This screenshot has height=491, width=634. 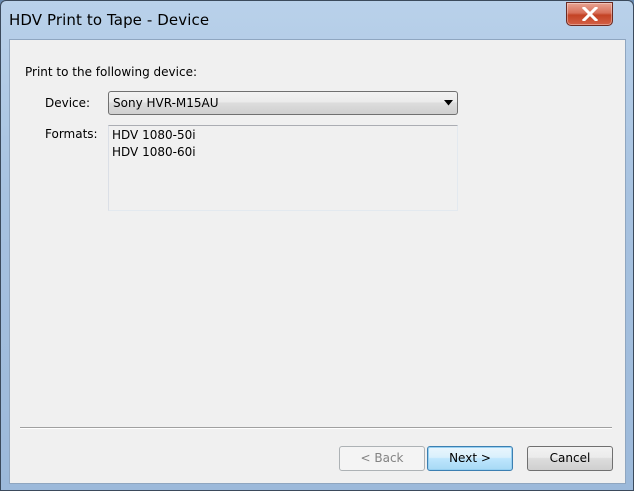 I want to click on chevron-down-icon, so click(x=448, y=103).